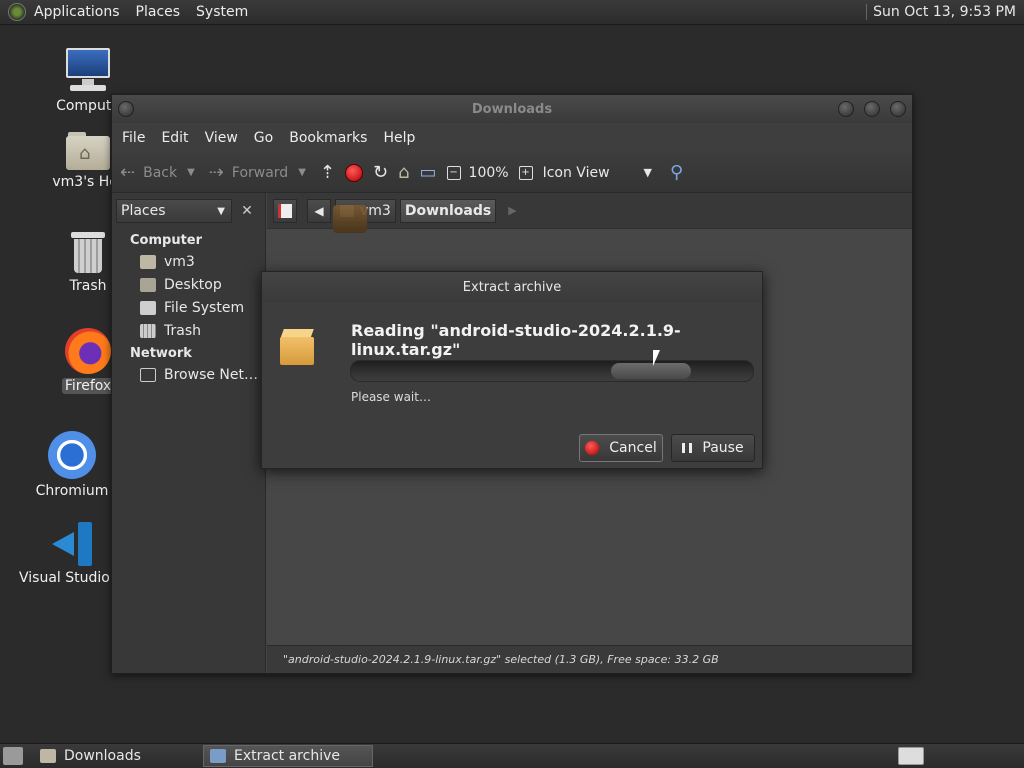 This screenshot has height=768, width=1024. What do you see at coordinates (148, 374) in the screenshot?
I see `network-icon` at bounding box center [148, 374].